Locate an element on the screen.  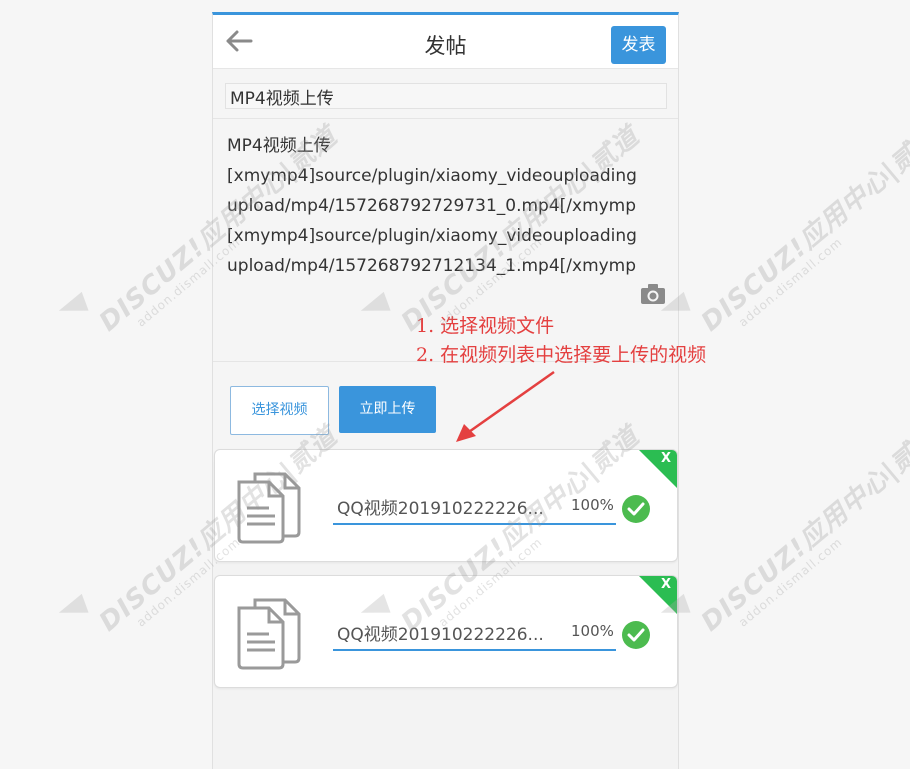
content-line: MP4视频上传 is located at coordinates (279, 146).